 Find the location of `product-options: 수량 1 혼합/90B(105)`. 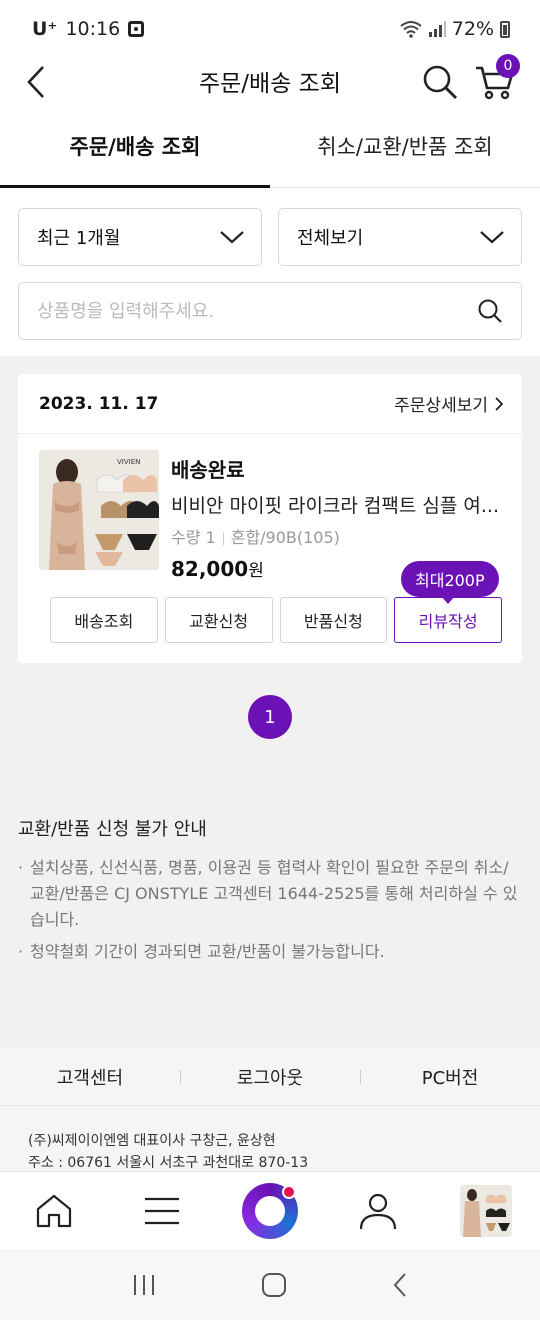

product-options: 수량 1 혼합/90B(105) is located at coordinates (336, 536).